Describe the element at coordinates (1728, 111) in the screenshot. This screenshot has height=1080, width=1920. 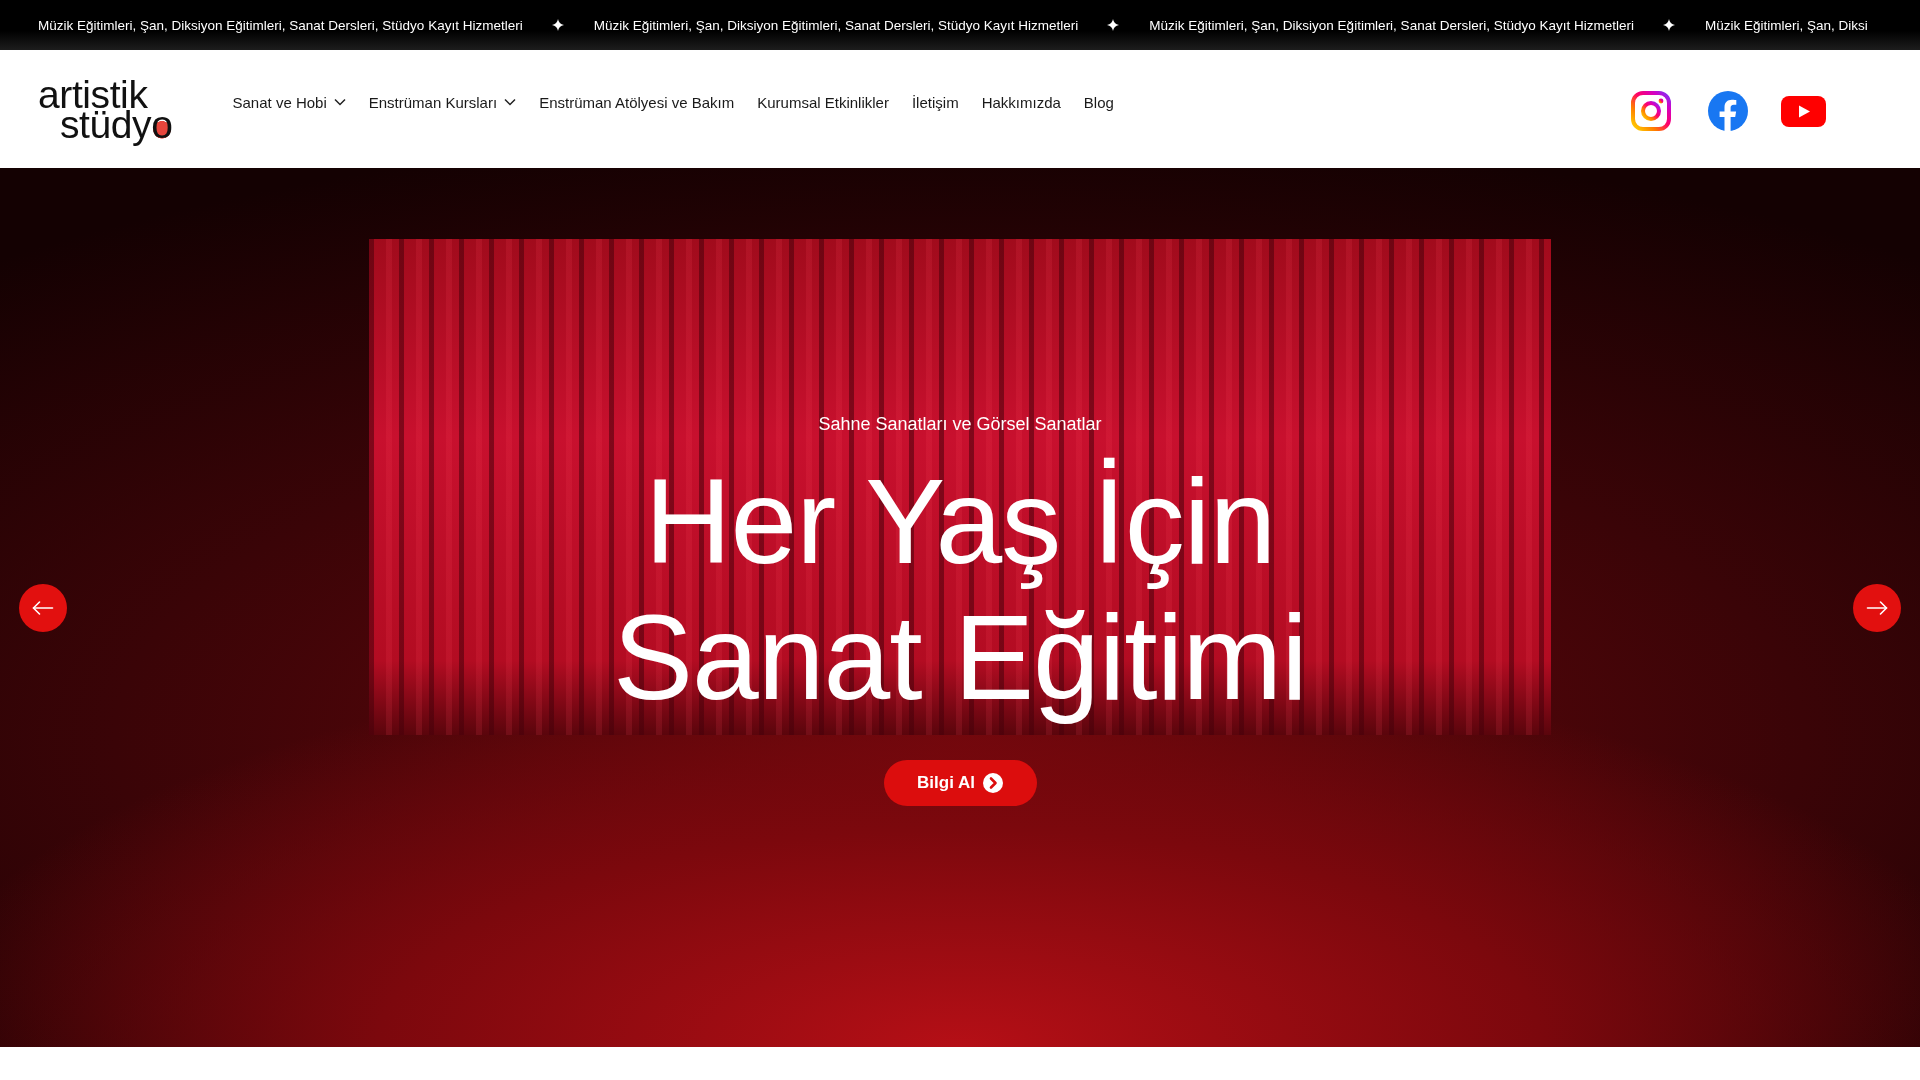
I see `facebook-icon` at that location.